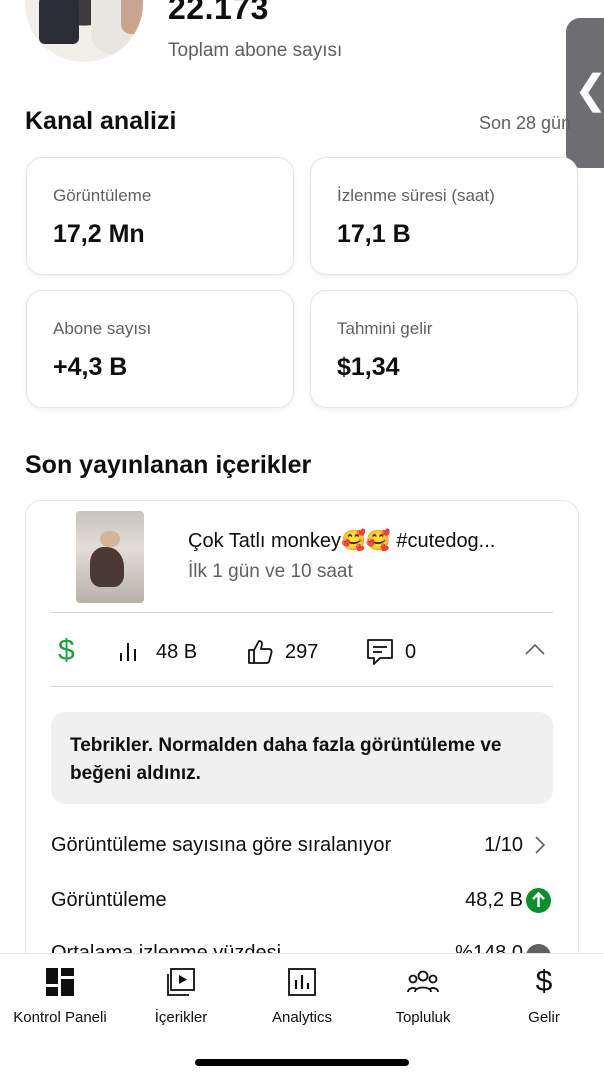  Describe the element at coordinates (181, 982) in the screenshot. I see `content-icon` at that location.